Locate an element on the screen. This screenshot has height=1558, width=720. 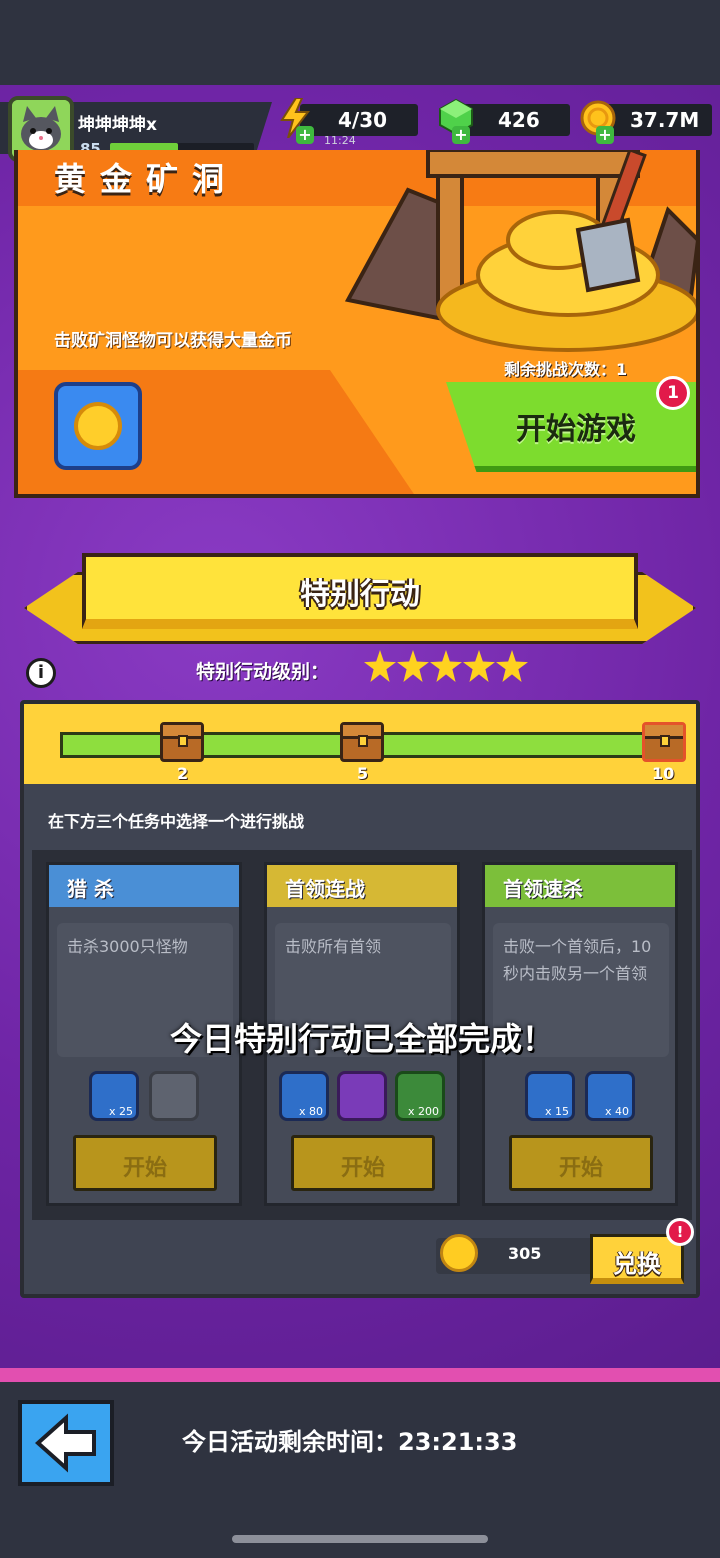
remaining-attempts: 剩余挑战次数：1 is located at coordinates (566, 369).